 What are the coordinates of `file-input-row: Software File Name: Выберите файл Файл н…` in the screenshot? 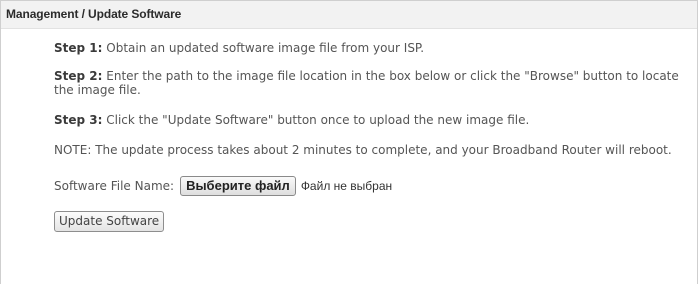 It's located at (373, 186).